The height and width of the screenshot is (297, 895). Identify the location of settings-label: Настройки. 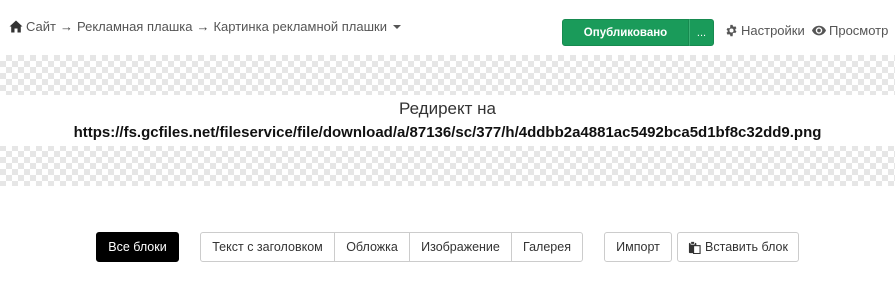
(773, 30).